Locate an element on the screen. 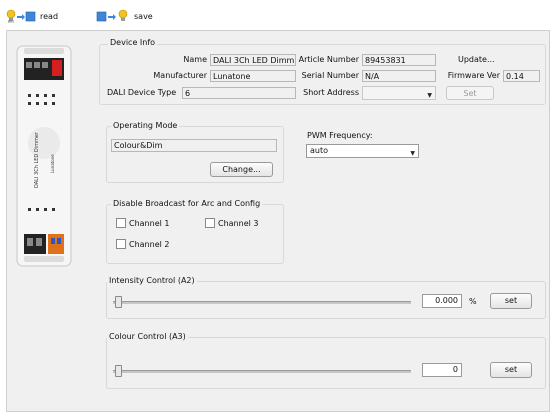 This screenshot has height=419, width=556. channel-1-label: Channel 1 is located at coordinates (149, 223).